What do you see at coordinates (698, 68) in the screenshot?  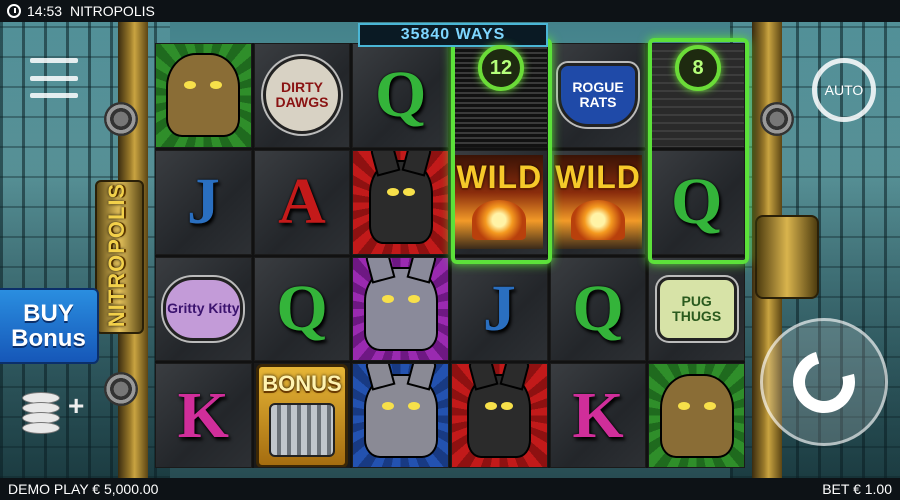 I see `multiplier-badge-reel6: 8` at bounding box center [698, 68].